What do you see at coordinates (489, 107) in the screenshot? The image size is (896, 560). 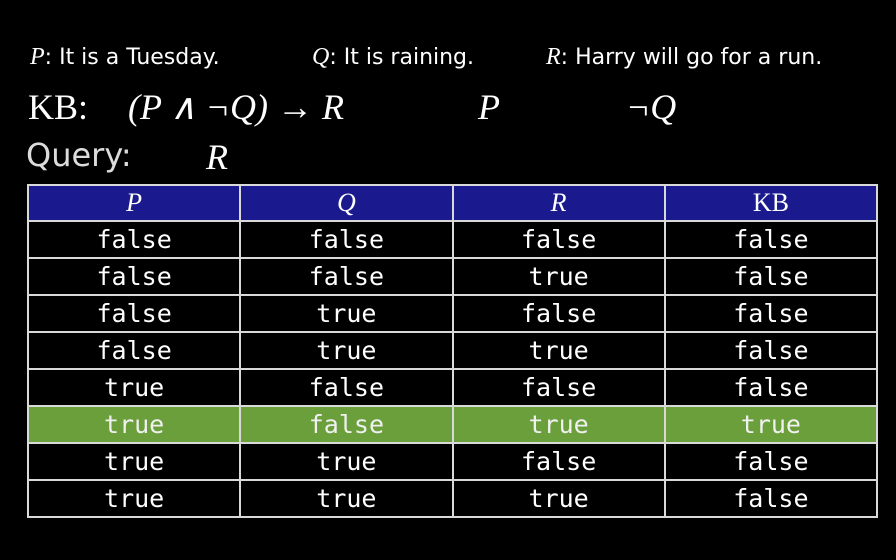 I see `kb-sentence-p: P` at bounding box center [489, 107].